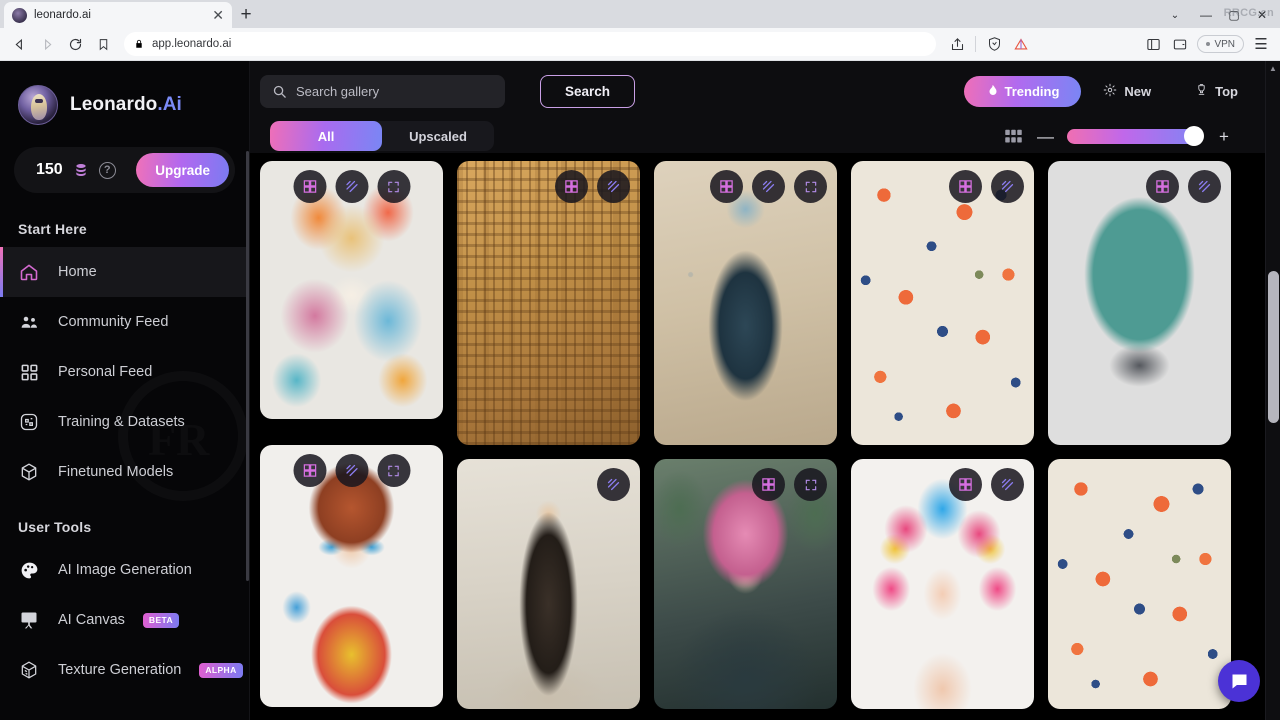 The height and width of the screenshot is (720, 1280). Describe the element at coordinates (1135, 136) in the screenshot. I see `zoom-slider` at that location.